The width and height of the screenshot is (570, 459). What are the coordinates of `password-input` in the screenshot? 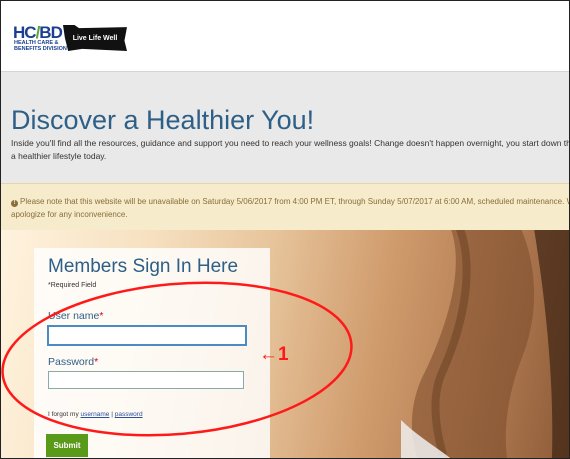 It's located at (146, 380).